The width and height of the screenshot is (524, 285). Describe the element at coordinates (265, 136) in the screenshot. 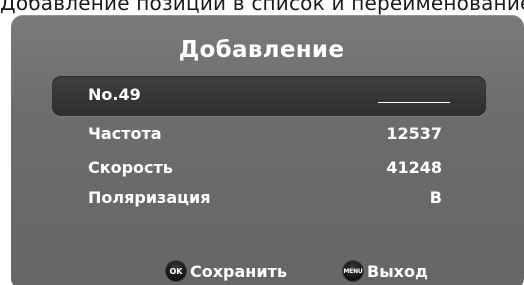

I see `frequency-row: Частота 12537` at that location.